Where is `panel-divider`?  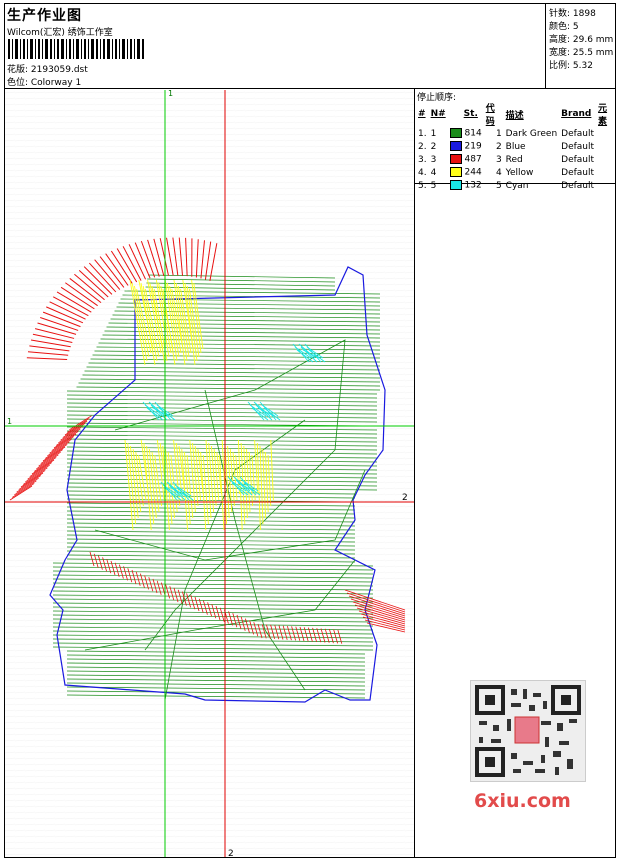 panel-divider is located at coordinates (414, 473).